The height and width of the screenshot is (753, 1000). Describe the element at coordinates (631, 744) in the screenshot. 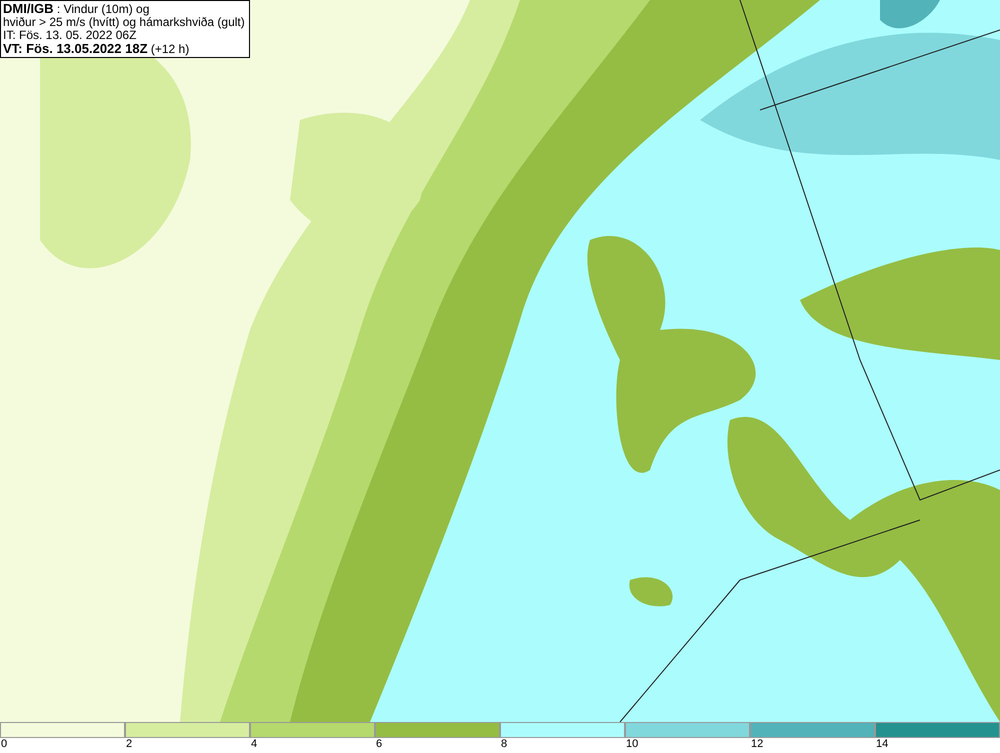

I see `legend-label: 10` at that location.